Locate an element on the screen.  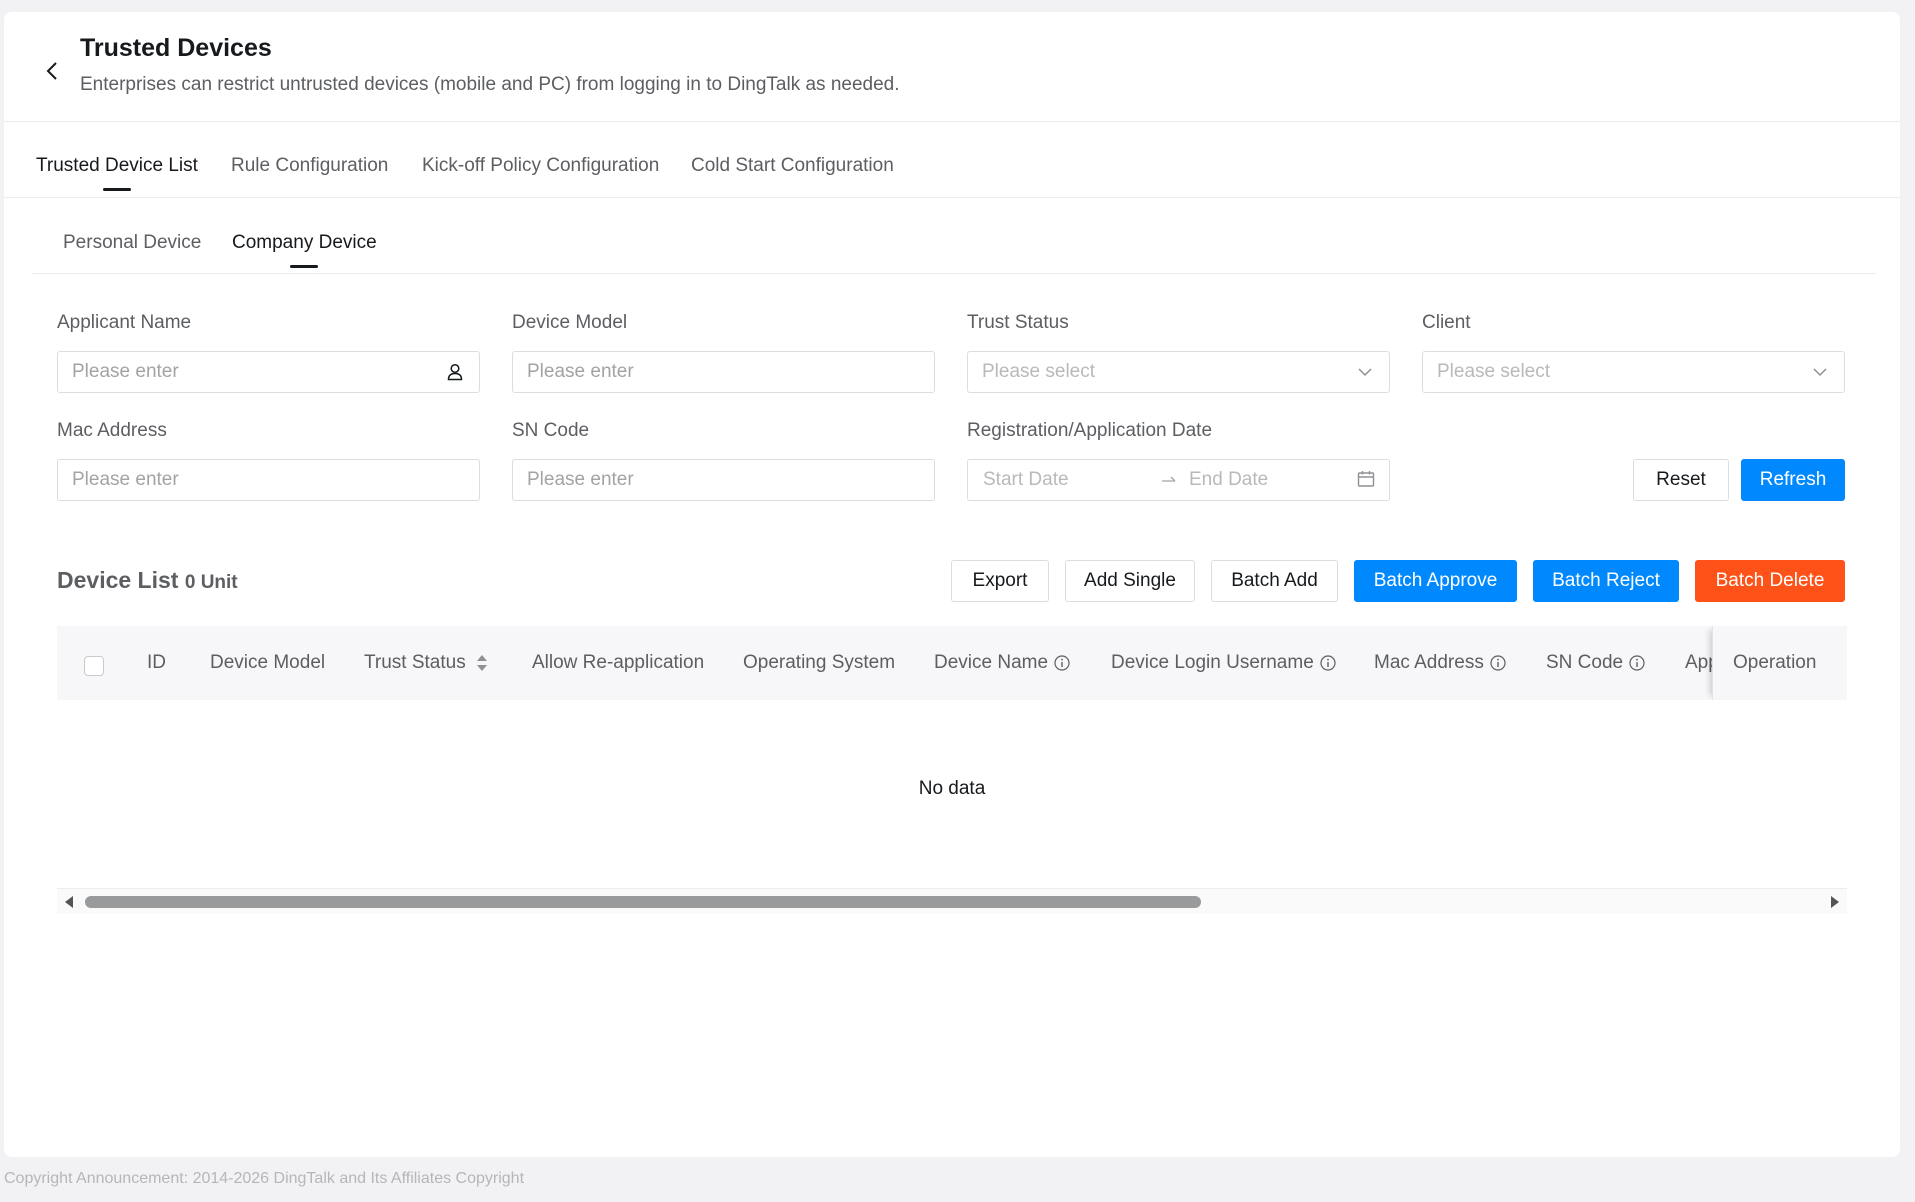
trust-status-select: Please select is located at coordinates (1178, 372).